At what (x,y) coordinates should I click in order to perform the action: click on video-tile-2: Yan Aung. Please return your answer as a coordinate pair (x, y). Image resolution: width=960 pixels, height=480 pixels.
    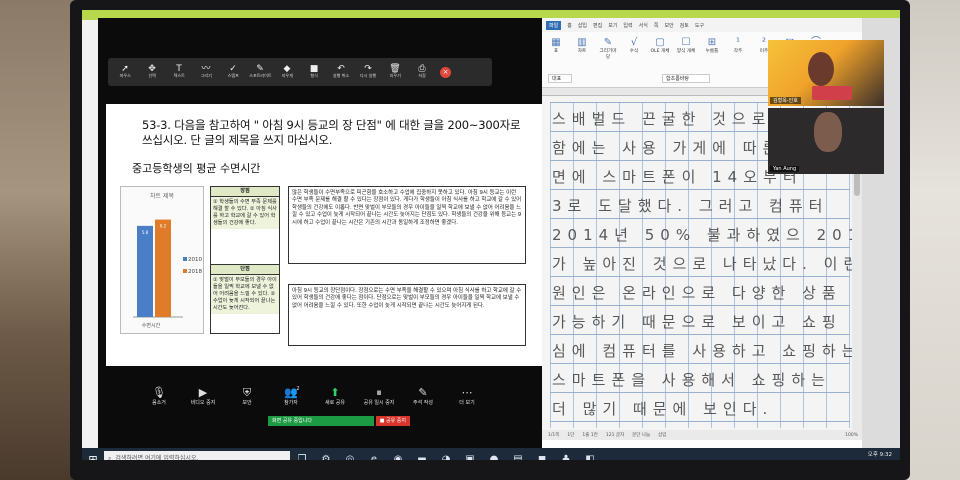
    Looking at the image, I should click on (826, 141).